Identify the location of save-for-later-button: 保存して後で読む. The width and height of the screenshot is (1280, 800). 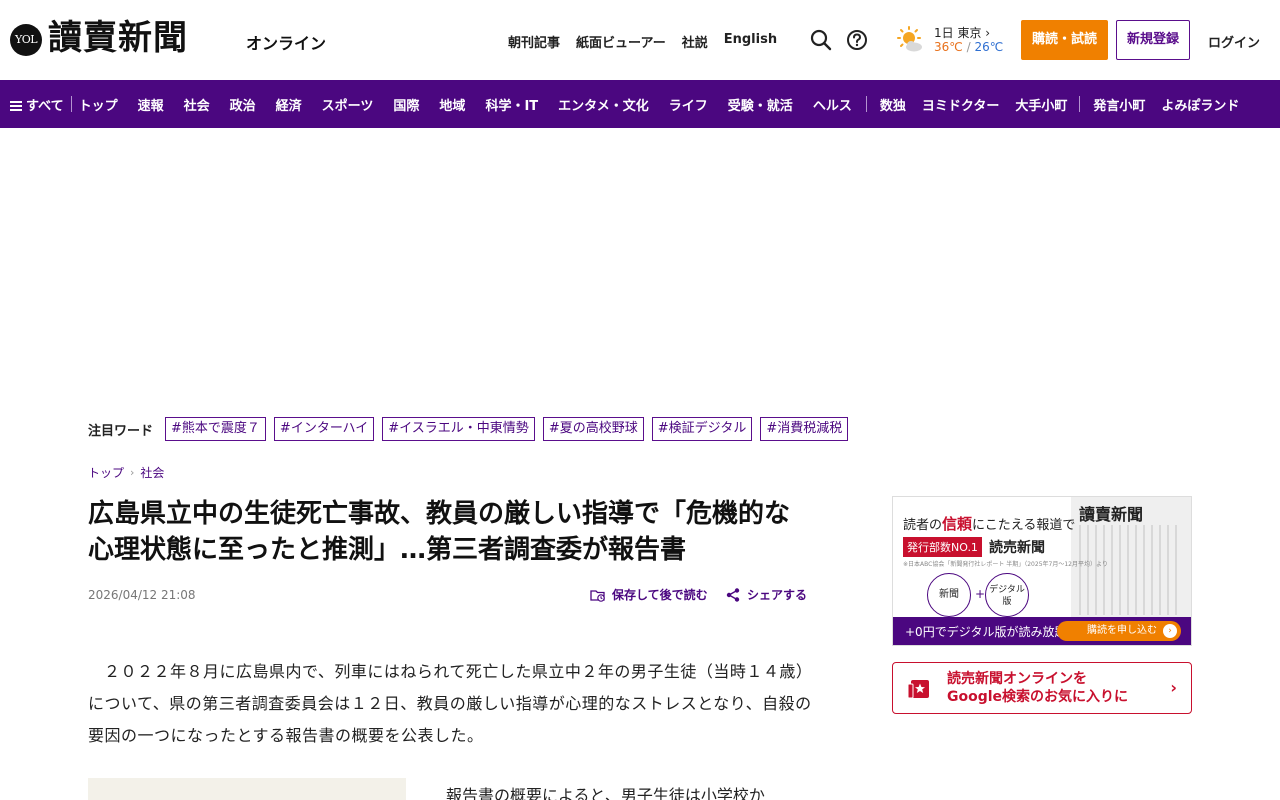
(649, 594).